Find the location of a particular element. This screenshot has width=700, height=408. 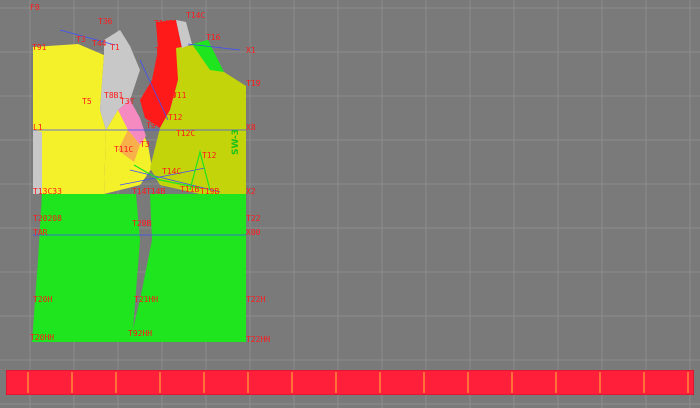

point-label-t11c: T11C is located at coordinates (123, 149).